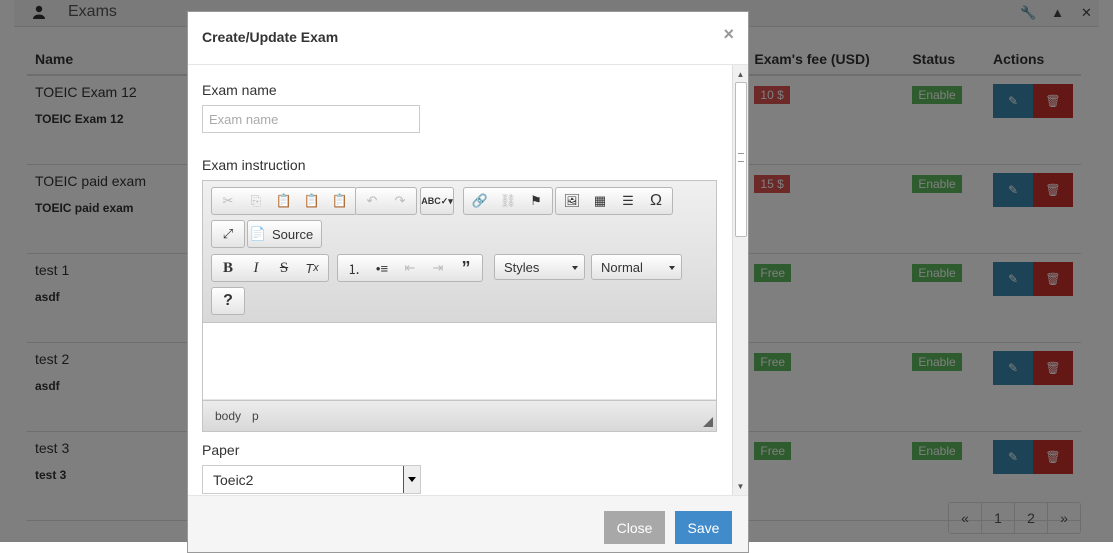  What do you see at coordinates (311, 119) in the screenshot?
I see `exam-name-input` at bounding box center [311, 119].